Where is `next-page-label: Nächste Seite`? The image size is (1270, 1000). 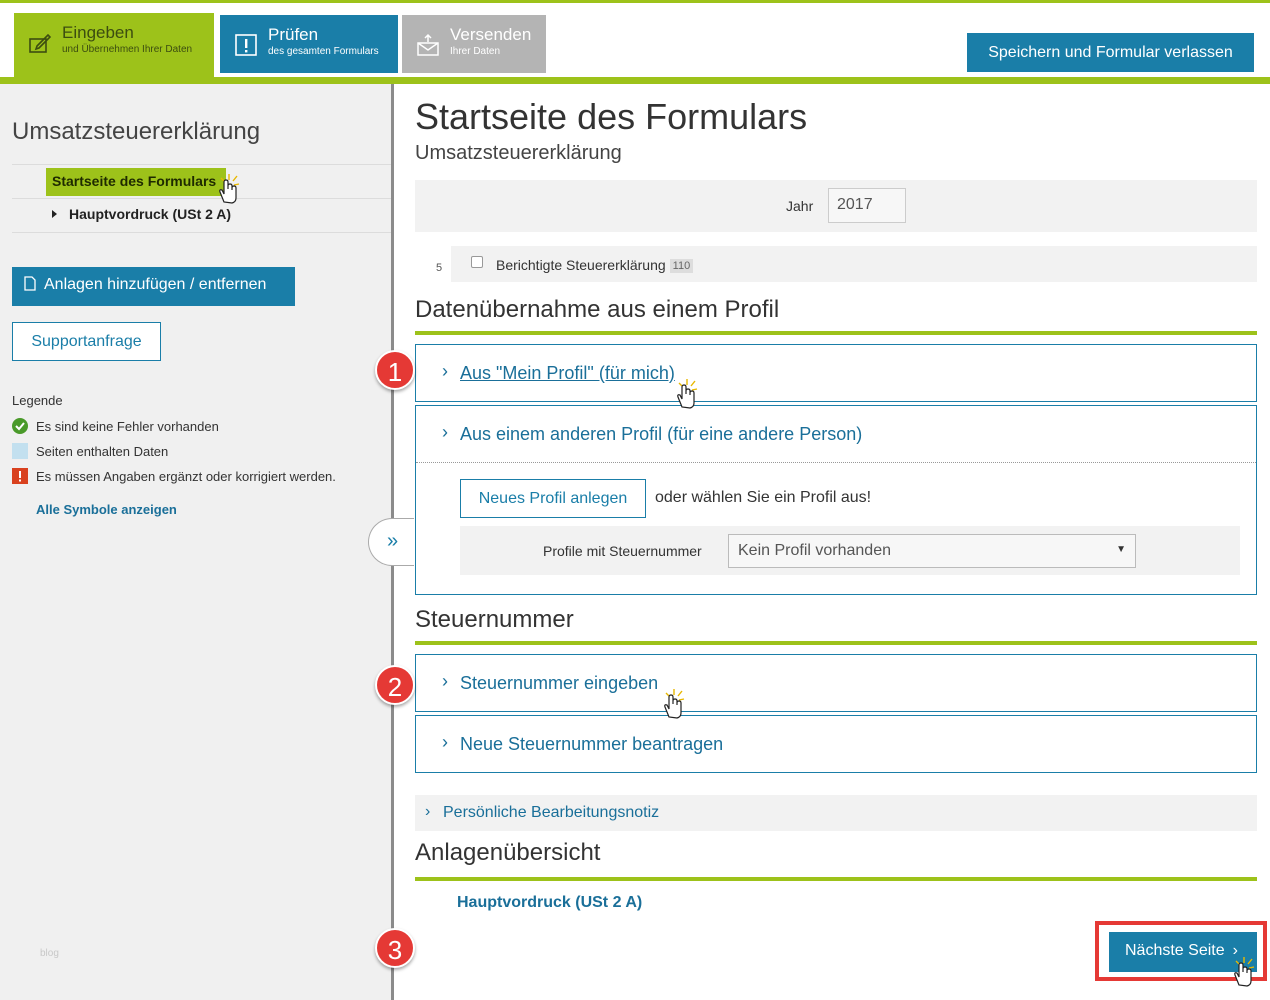
next-page-label: Nächste Seite is located at coordinates (1175, 950).